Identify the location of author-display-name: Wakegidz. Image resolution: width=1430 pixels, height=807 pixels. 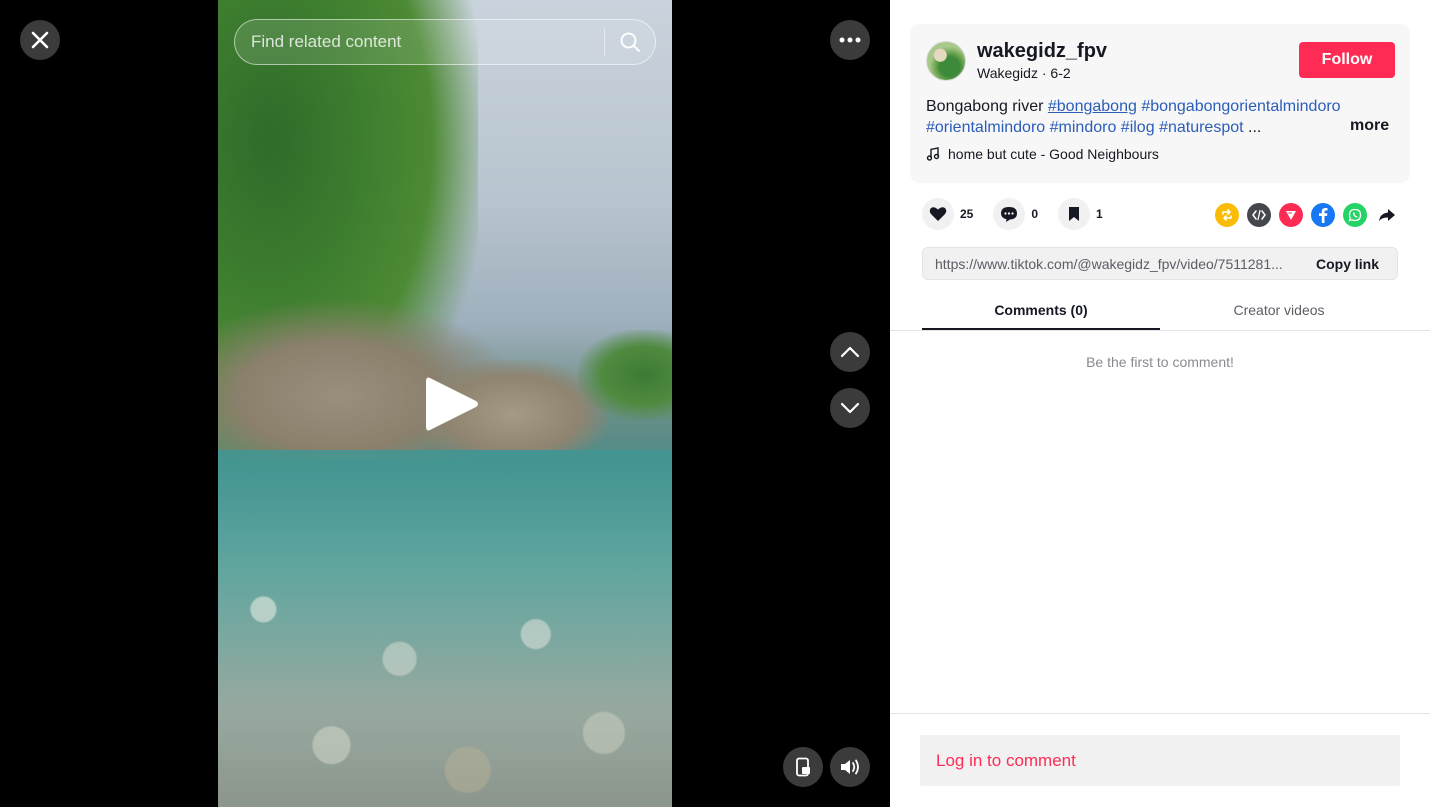
(1007, 73).